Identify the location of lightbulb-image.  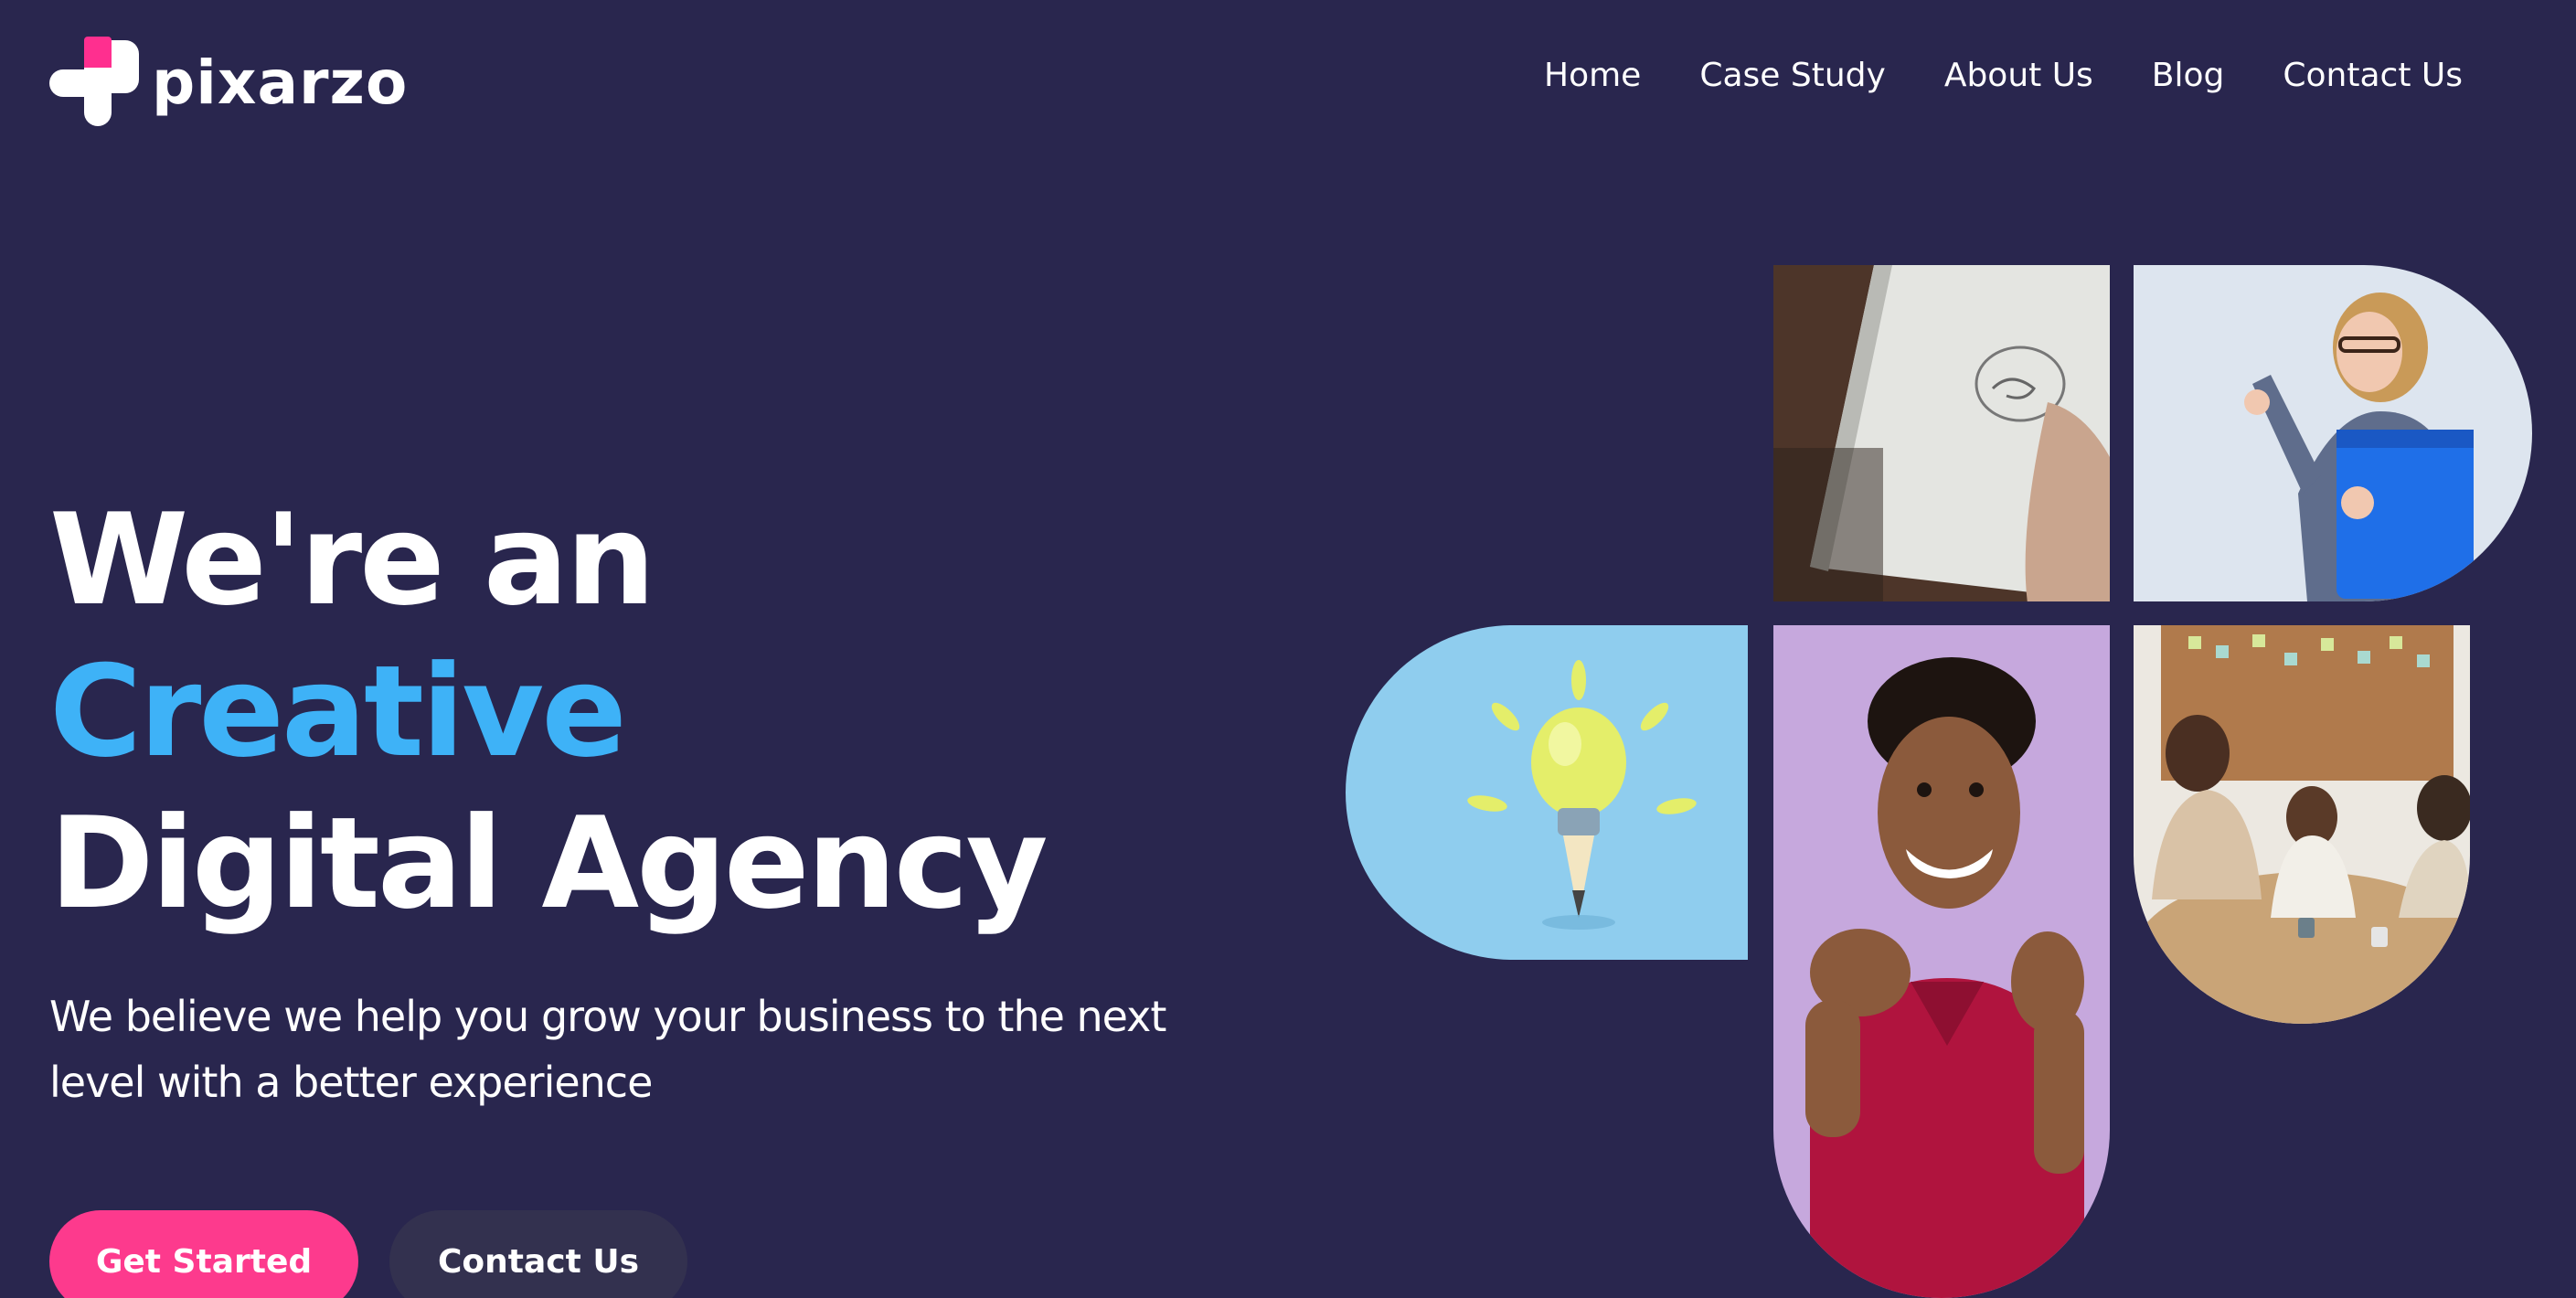
(1547, 792).